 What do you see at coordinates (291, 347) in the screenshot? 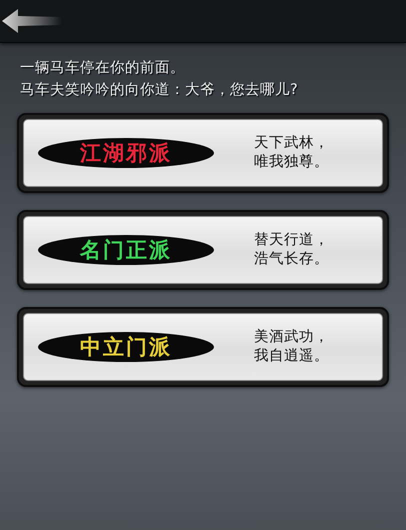
I see `motto-text: 美酒武功， 我自逍遥。` at bounding box center [291, 347].